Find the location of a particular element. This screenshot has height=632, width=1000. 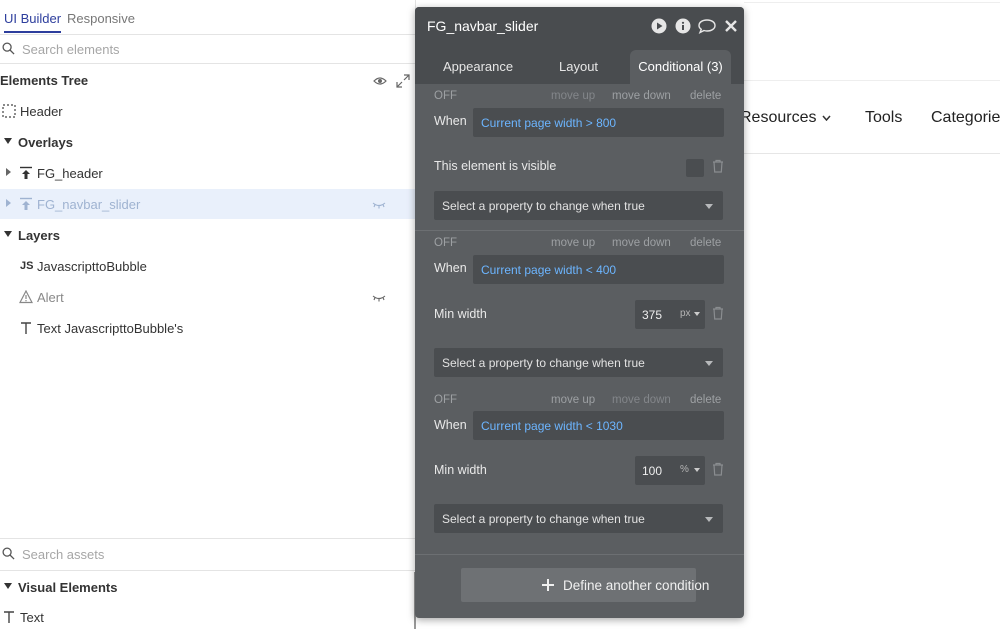

tab-ui-builder: UI Builder is located at coordinates (33, 22).